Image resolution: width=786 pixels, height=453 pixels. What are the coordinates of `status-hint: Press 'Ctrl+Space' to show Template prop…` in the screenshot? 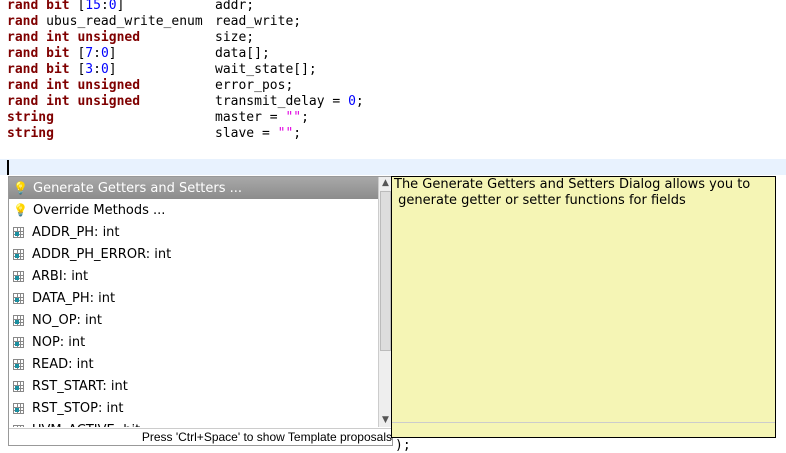 It's located at (200, 436).